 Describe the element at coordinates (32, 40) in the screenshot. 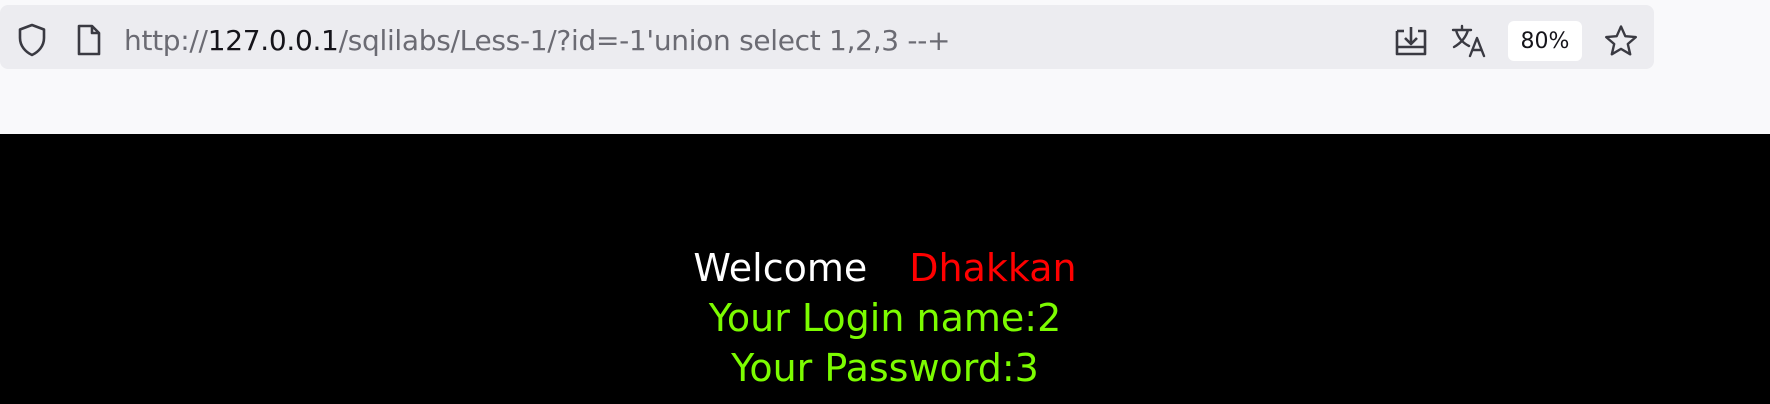

I see `shield-icon` at that location.